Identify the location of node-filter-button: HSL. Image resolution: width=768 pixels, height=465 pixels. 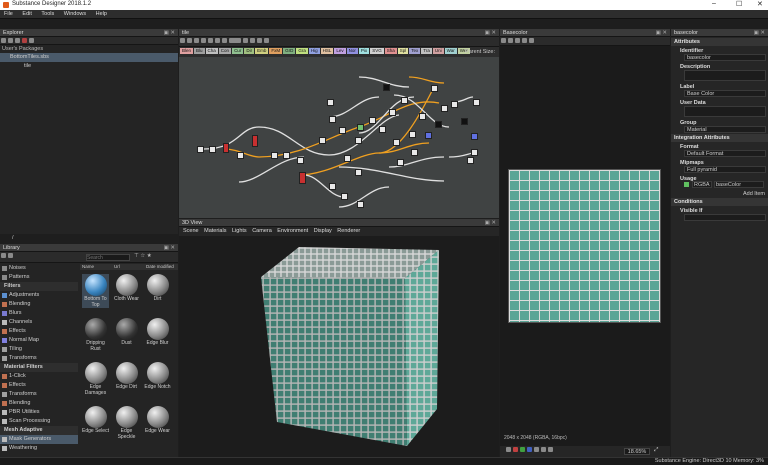
(327, 51).